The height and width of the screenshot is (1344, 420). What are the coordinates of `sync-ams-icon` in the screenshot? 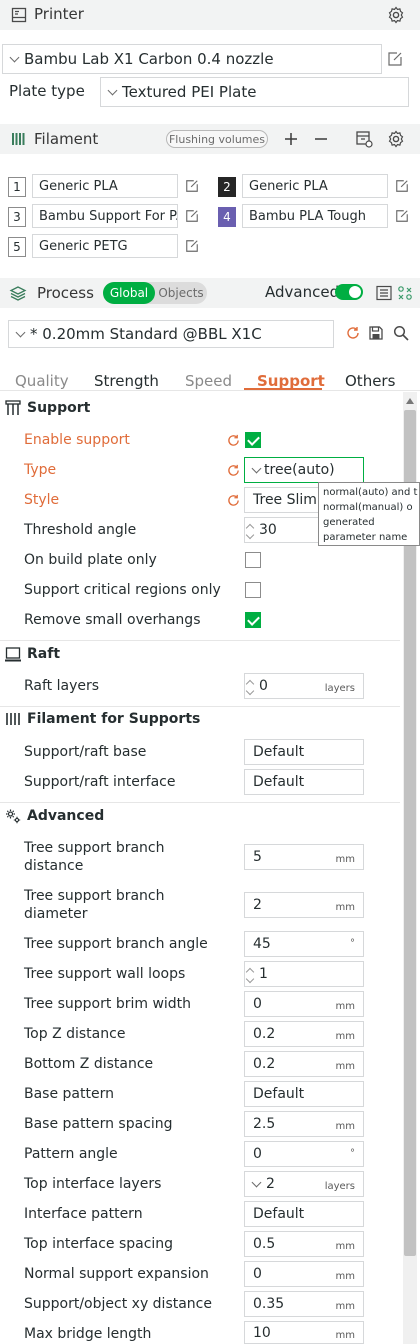 It's located at (364, 139).